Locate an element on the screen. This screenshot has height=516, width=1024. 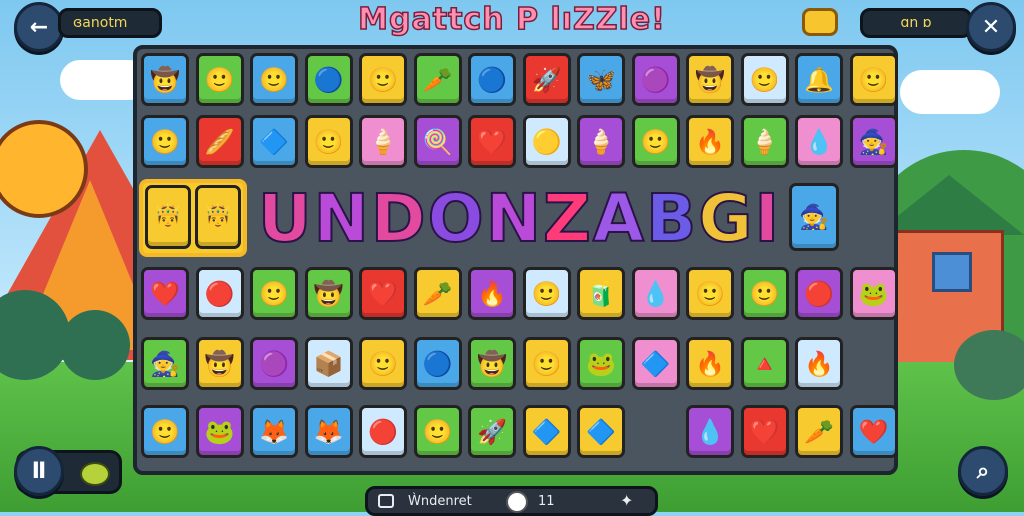
toolbar-count: 11 is located at coordinates (546, 501).